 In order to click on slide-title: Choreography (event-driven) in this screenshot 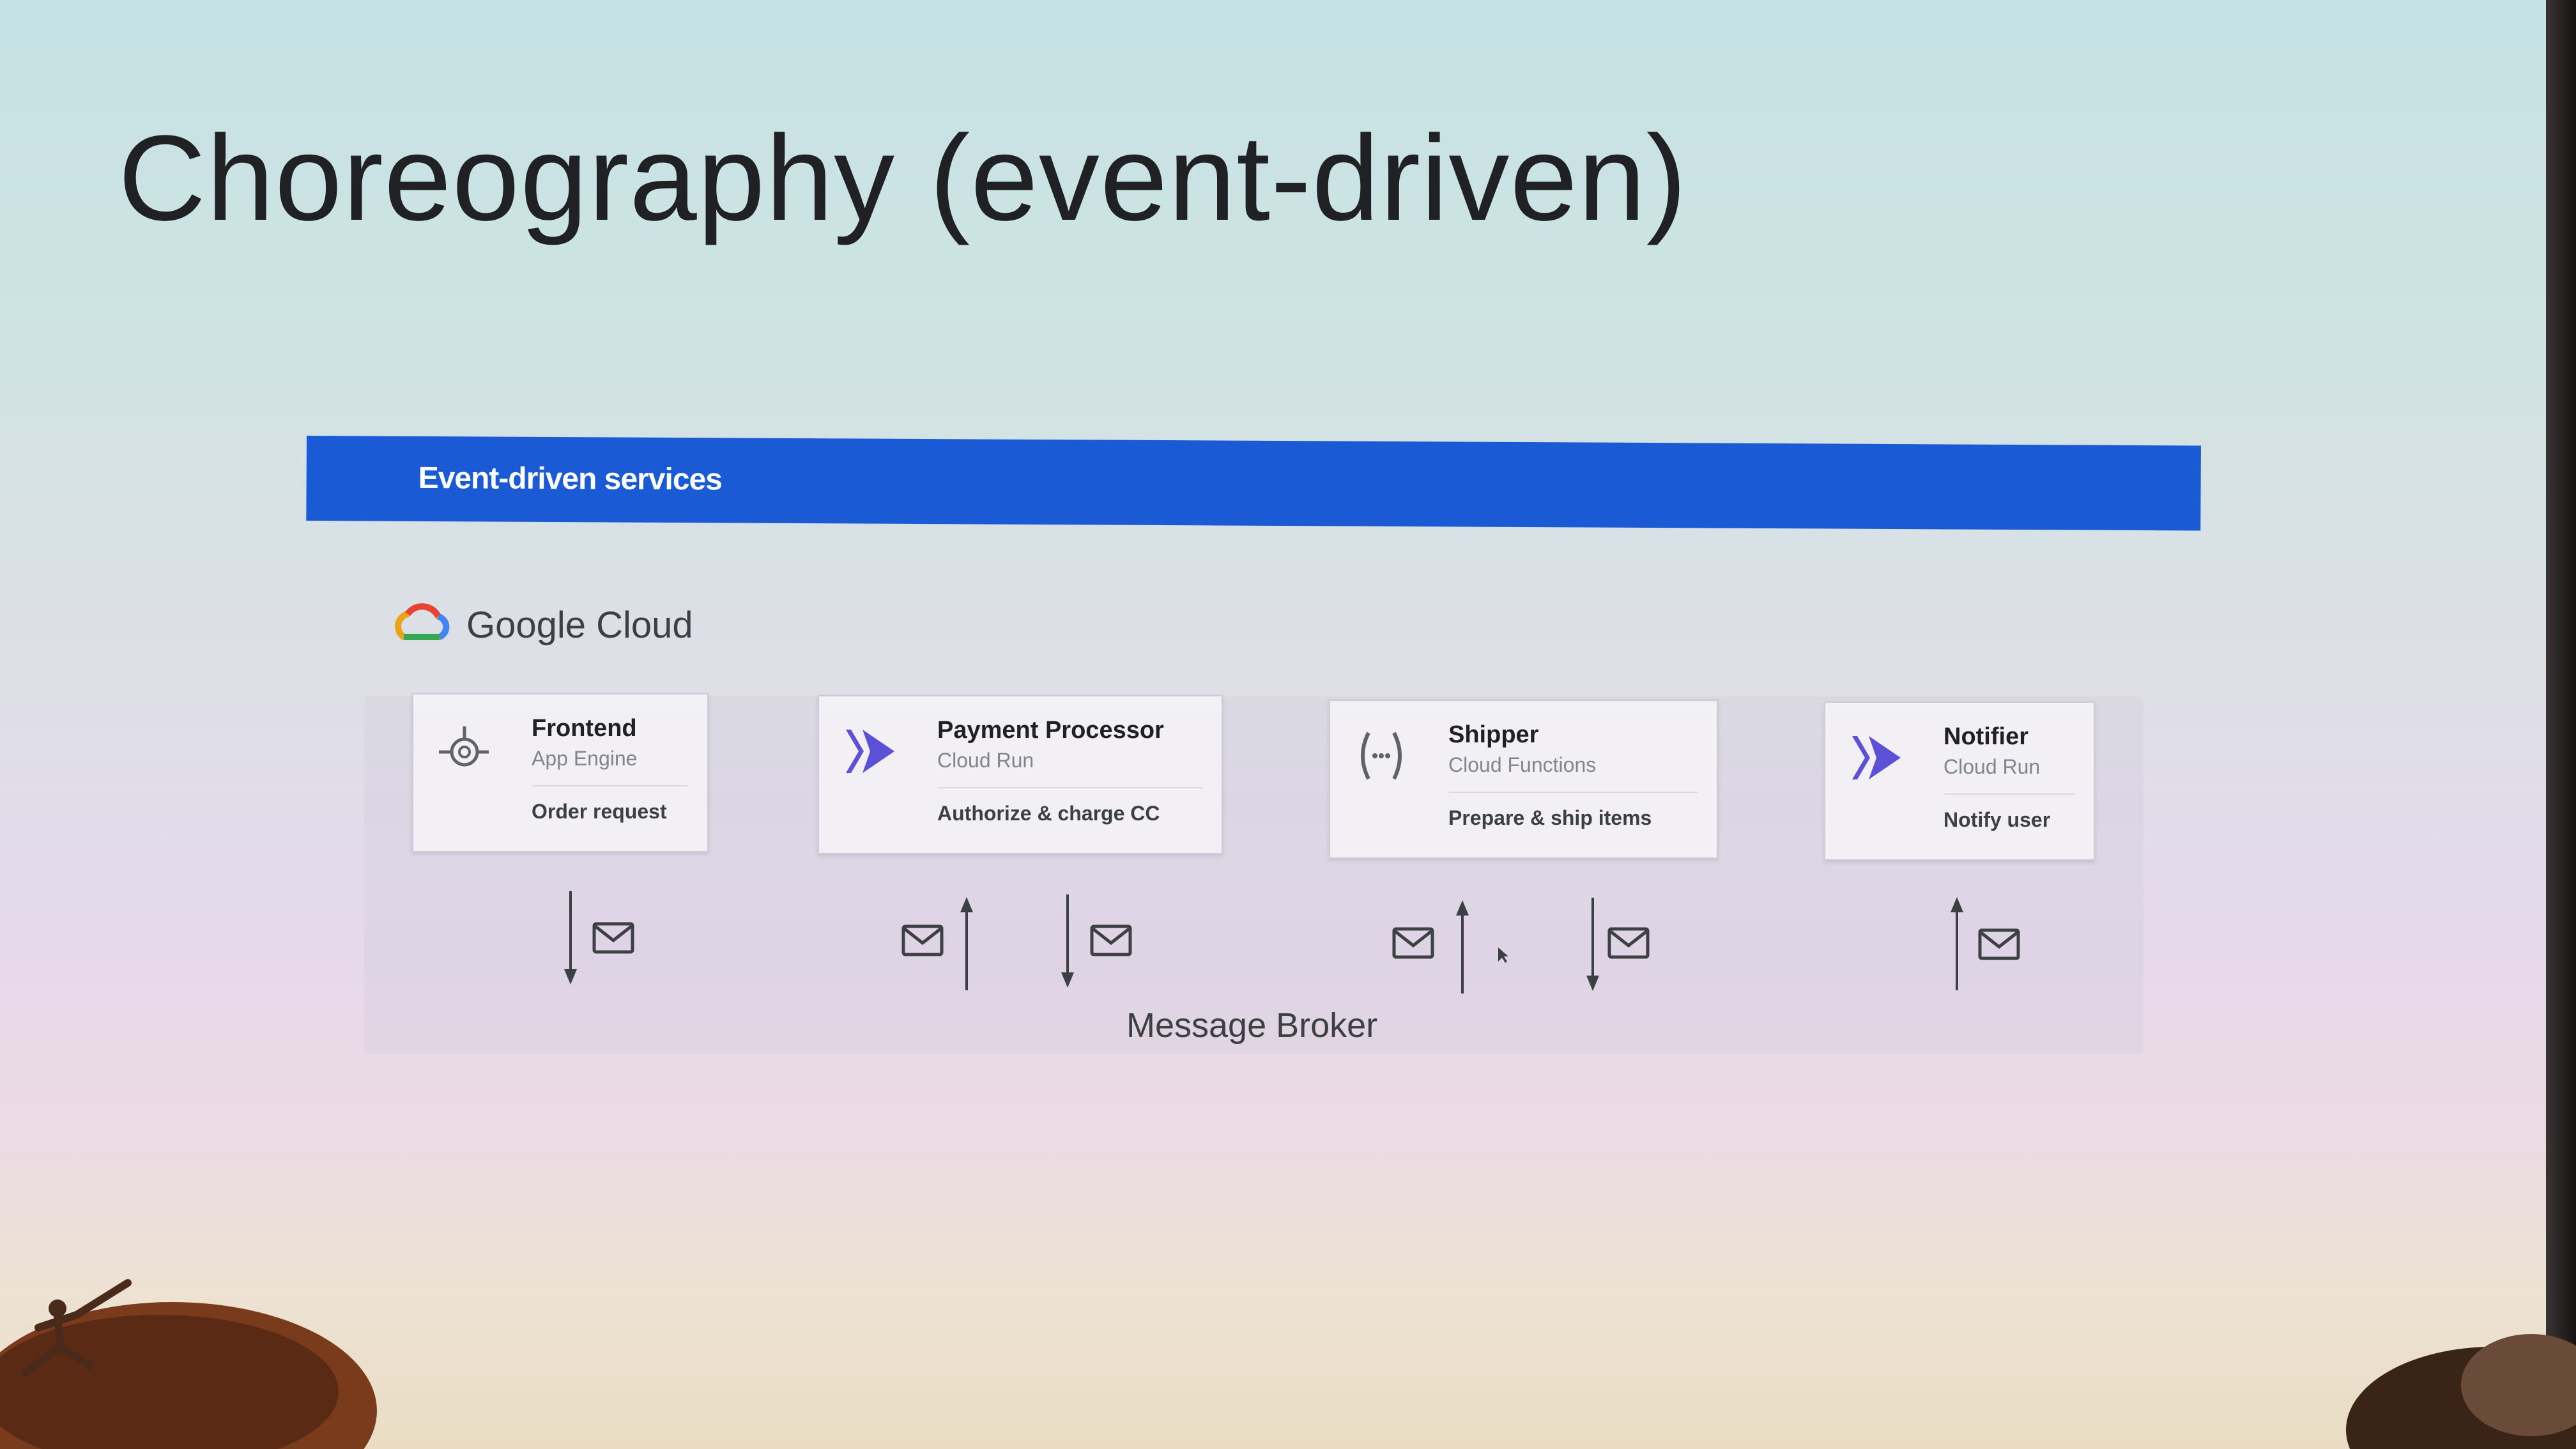, I will do `click(902, 178)`.